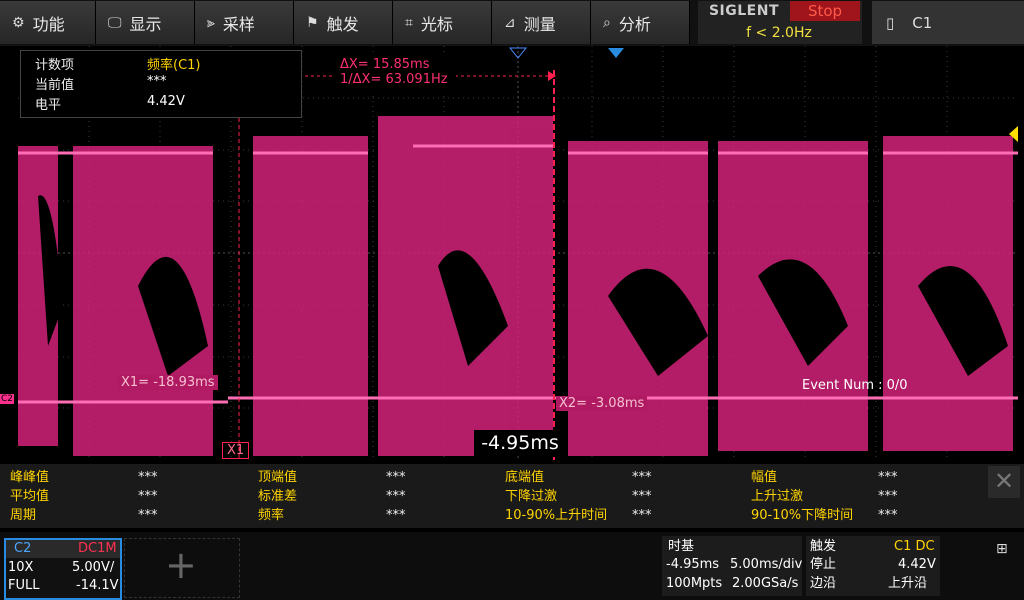 This screenshot has width=1024, height=600. Describe the element at coordinates (556, 515) in the screenshot. I see `meas-label: 10-90%上升时间` at that location.